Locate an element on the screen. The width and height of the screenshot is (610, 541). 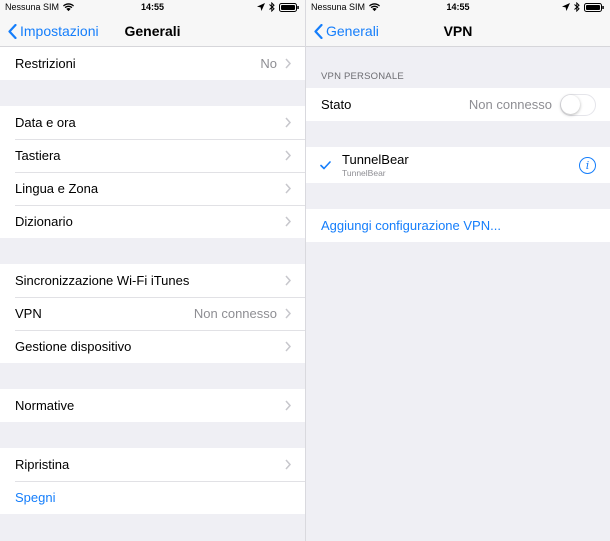
info-icon: i is located at coordinates (587, 165).